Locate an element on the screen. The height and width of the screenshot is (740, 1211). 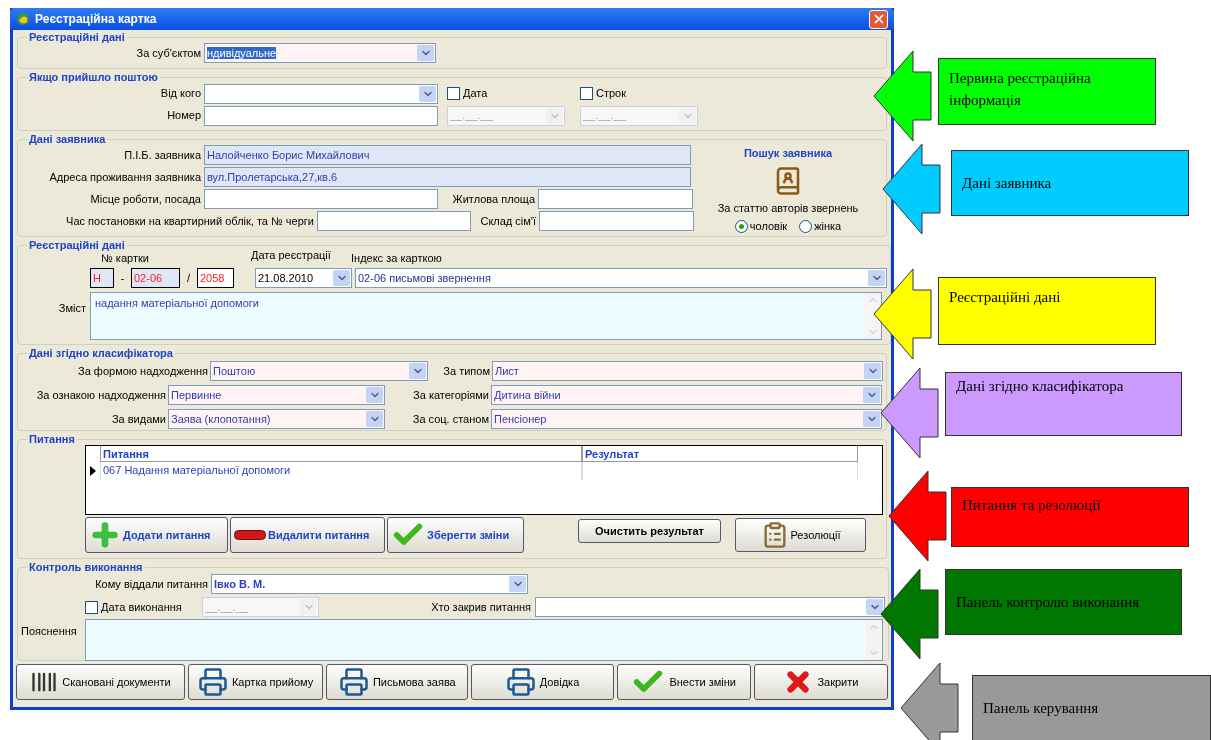
field-label: Склад сім'ї is located at coordinates (507, 221).